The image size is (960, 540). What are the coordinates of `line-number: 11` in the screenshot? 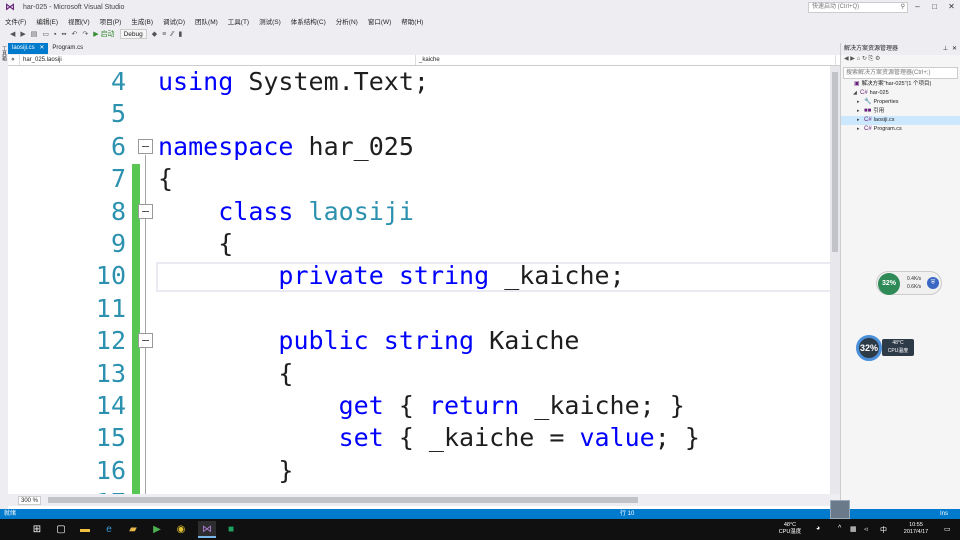 It's located at (110, 308).